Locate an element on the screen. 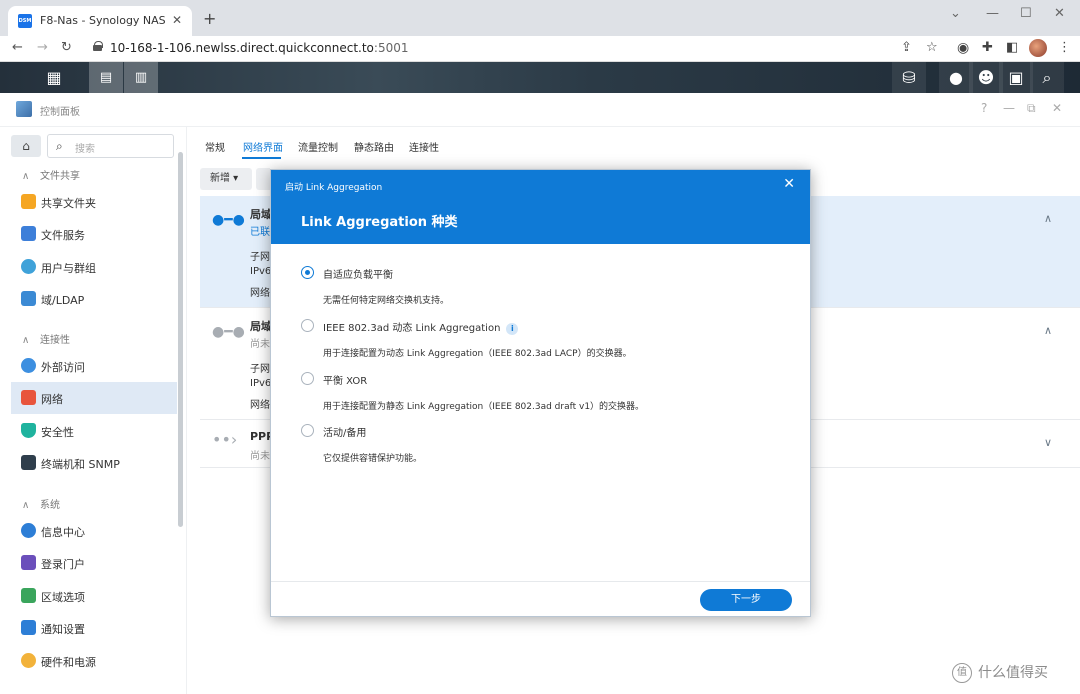 The image size is (1080, 694). option-label: 活动/备用 is located at coordinates (345, 433).